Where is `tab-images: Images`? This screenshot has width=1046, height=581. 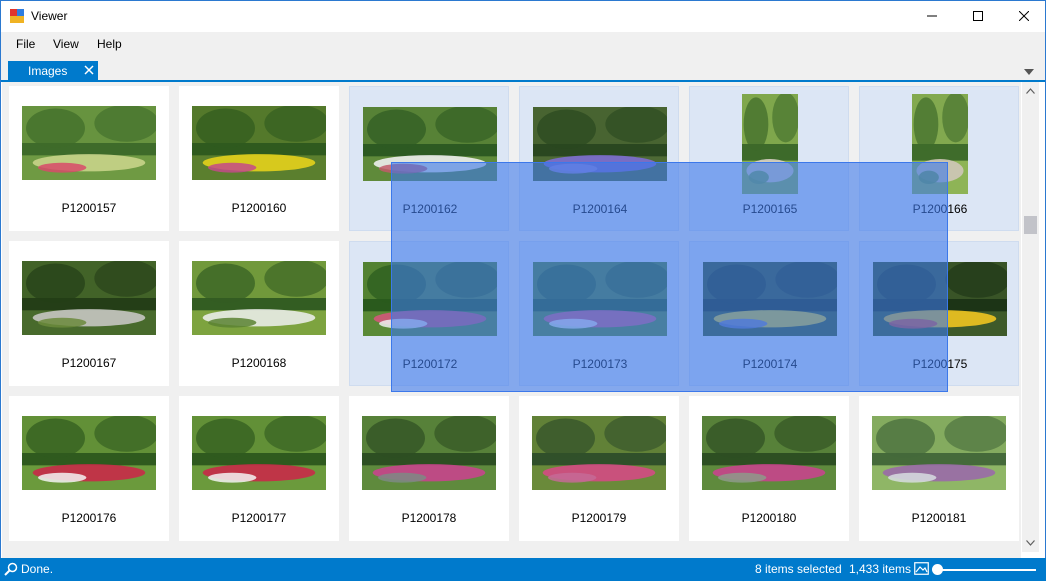 tab-images: Images is located at coordinates (53, 71).